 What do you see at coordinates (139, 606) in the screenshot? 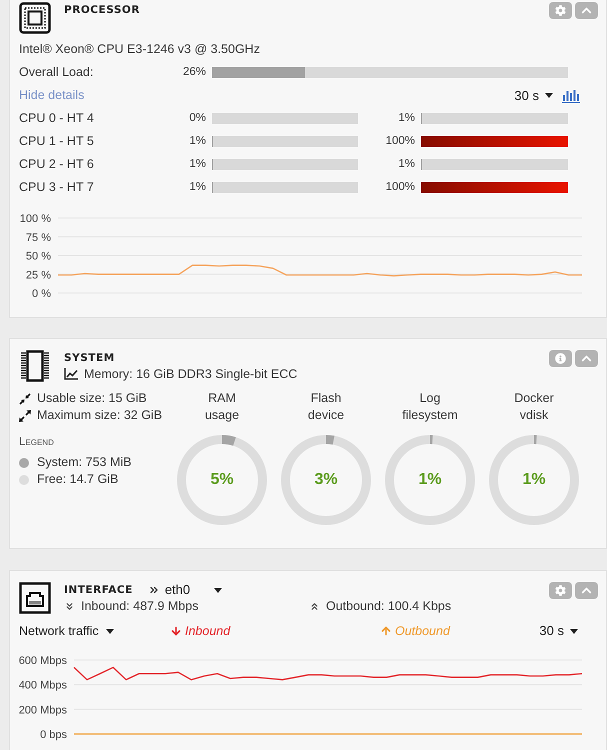
I see `inbound-rate: Inbound: 487.9 Mbps` at bounding box center [139, 606].